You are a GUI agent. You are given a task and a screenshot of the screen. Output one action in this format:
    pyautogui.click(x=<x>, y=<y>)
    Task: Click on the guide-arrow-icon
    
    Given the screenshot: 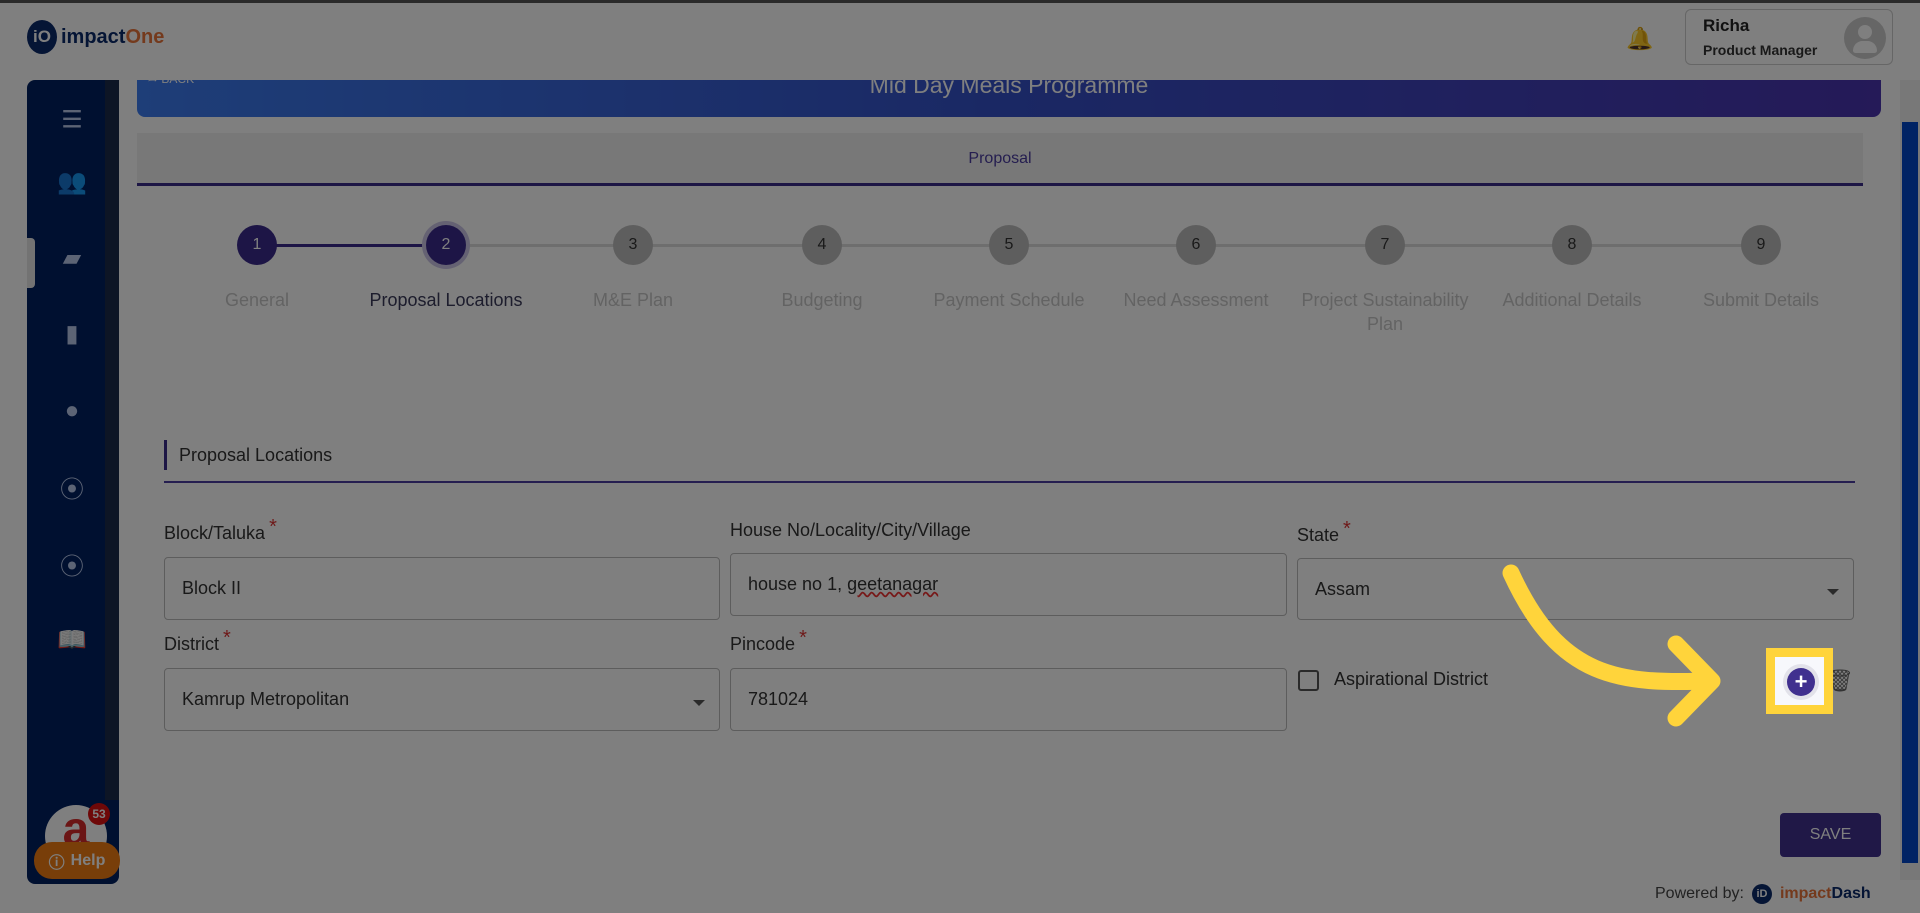 What is the action you would take?
    pyautogui.click(x=1611, y=645)
    